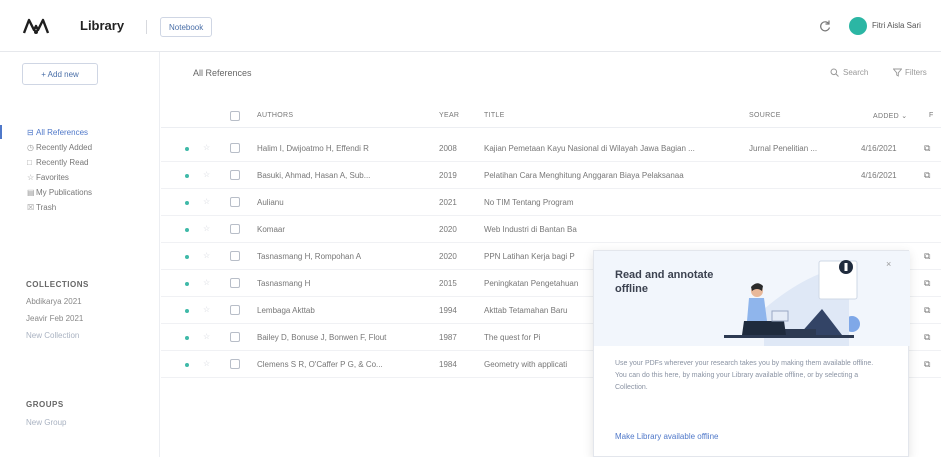 The height and width of the screenshot is (457, 941). What do you see at coordinates (186, 27) in the screenshot?
I see `notebook-button: Notebook` at bounding box center [186, 27].